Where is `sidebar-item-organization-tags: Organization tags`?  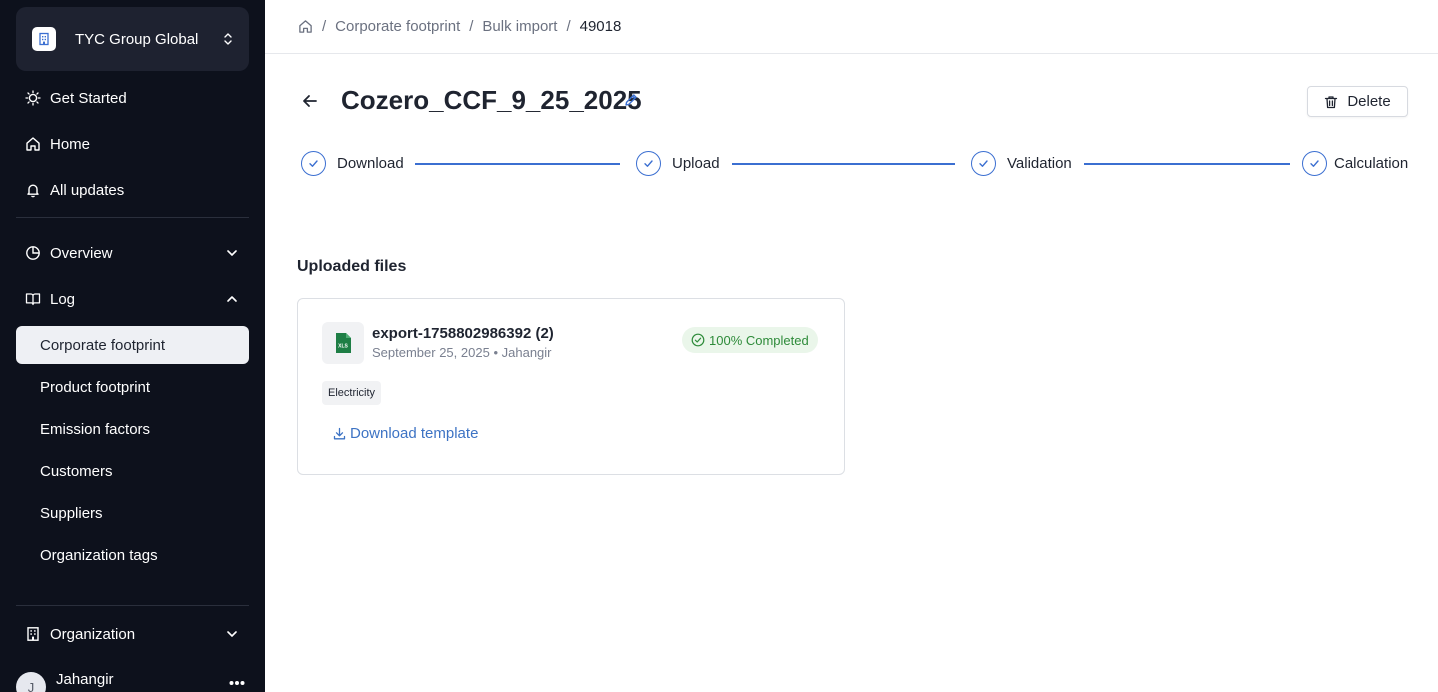
sidebar-item-organization-tags: Organization tags is located at coordinates (132, 555).